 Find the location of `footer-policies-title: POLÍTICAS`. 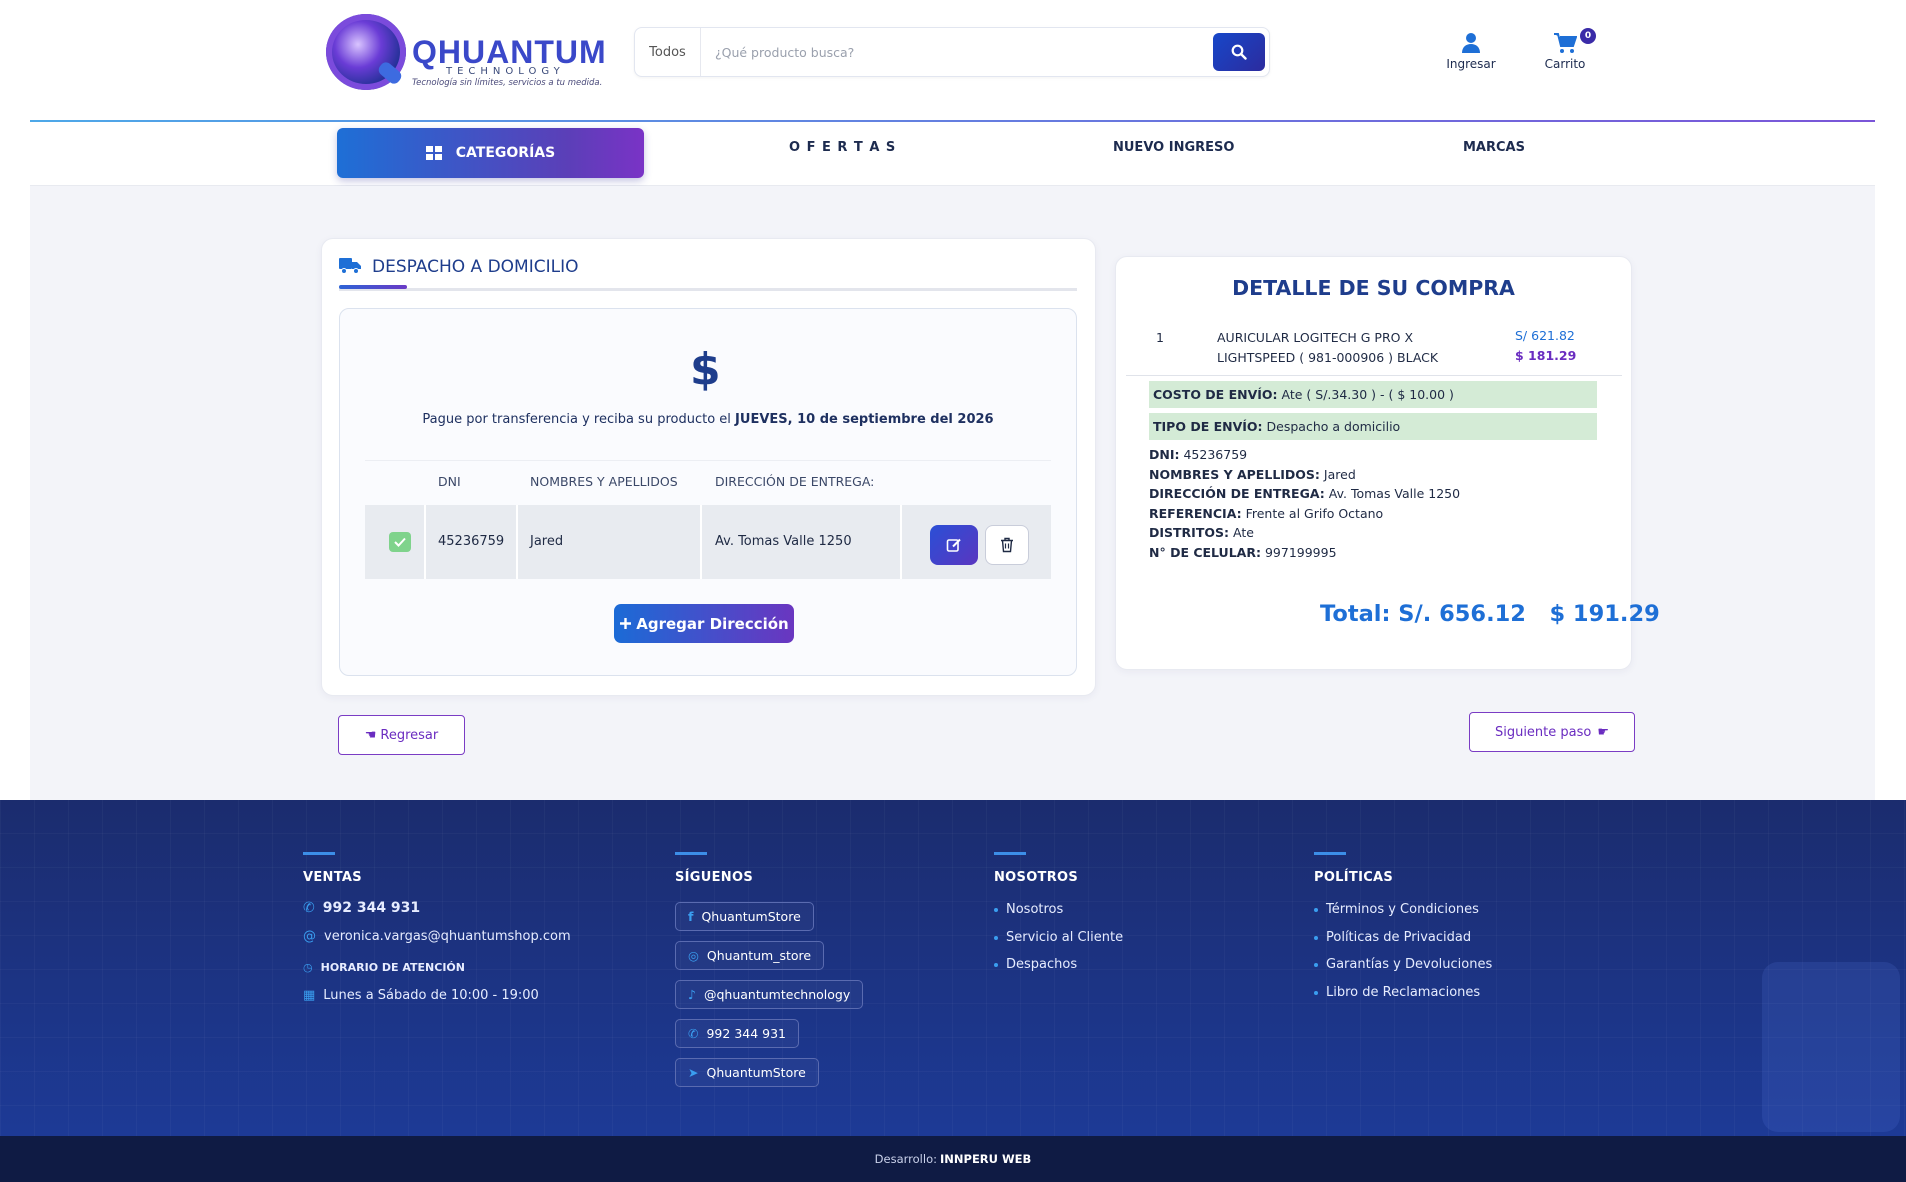

footer-policies-title: POLÍTICAS is located at coordinates (1354, 877).